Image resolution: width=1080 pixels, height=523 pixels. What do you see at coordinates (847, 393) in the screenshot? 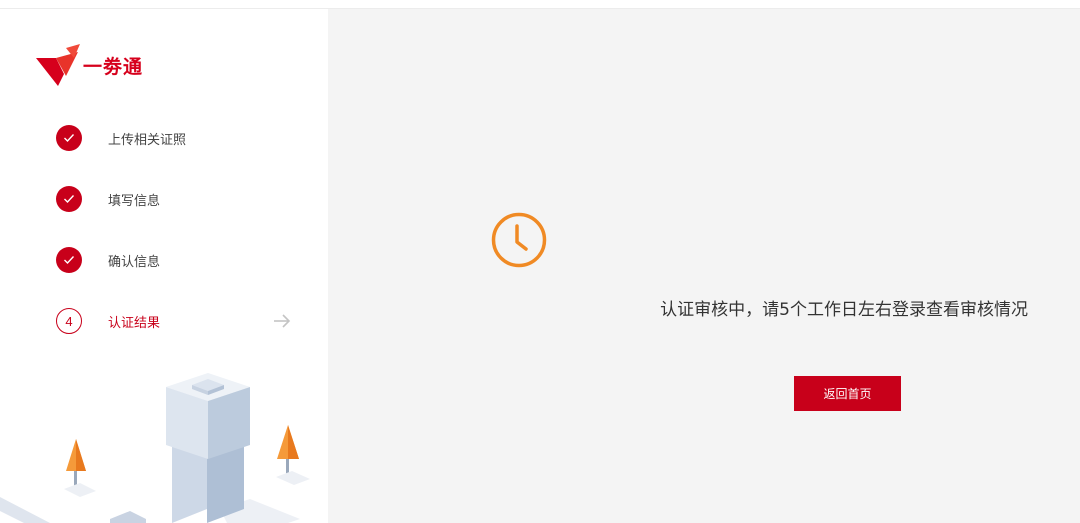
I see `back-to-home-button: 返回首页` at bounding box center [847, 393].